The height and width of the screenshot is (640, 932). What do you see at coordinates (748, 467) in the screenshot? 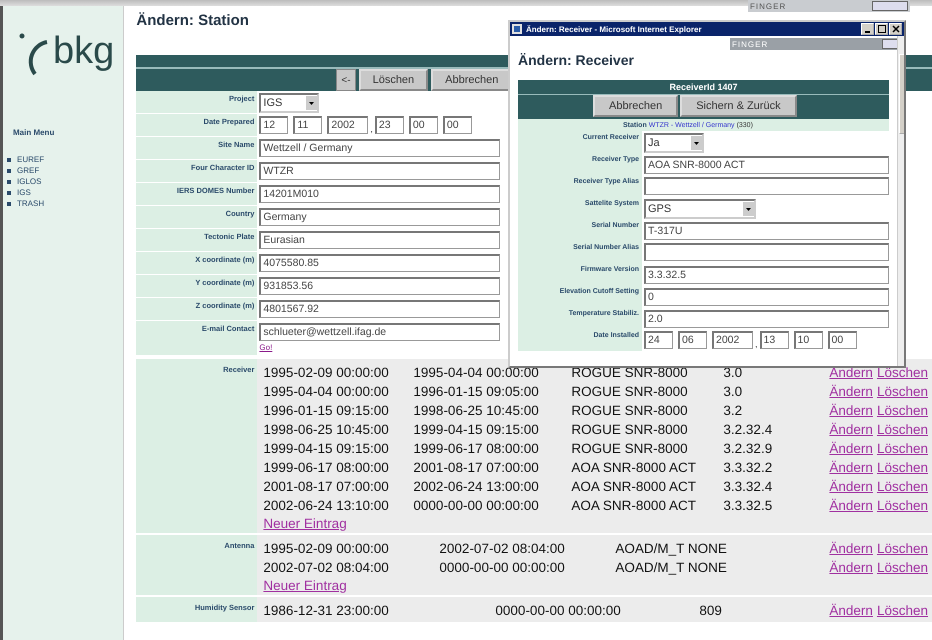
I see `table-cell-text: 3.3.32.2` at bounding box center [748, 467].